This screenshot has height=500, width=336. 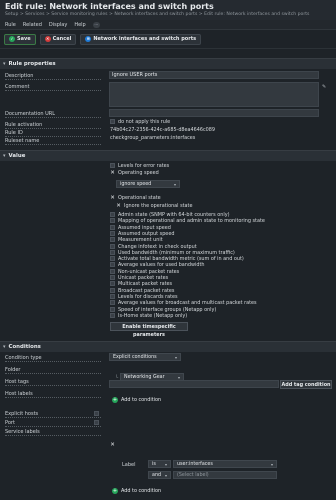 I want to click on menu-rule: Rule, so click(x=10, y=25).